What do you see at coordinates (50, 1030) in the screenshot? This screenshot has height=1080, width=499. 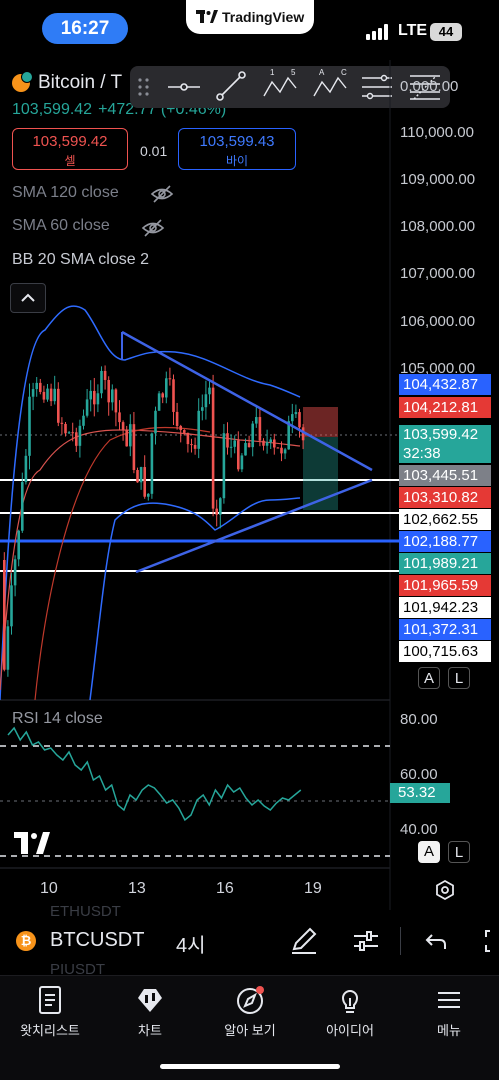 I see `tab-label: 왓치리스트` at bounding box center [50, 1030].